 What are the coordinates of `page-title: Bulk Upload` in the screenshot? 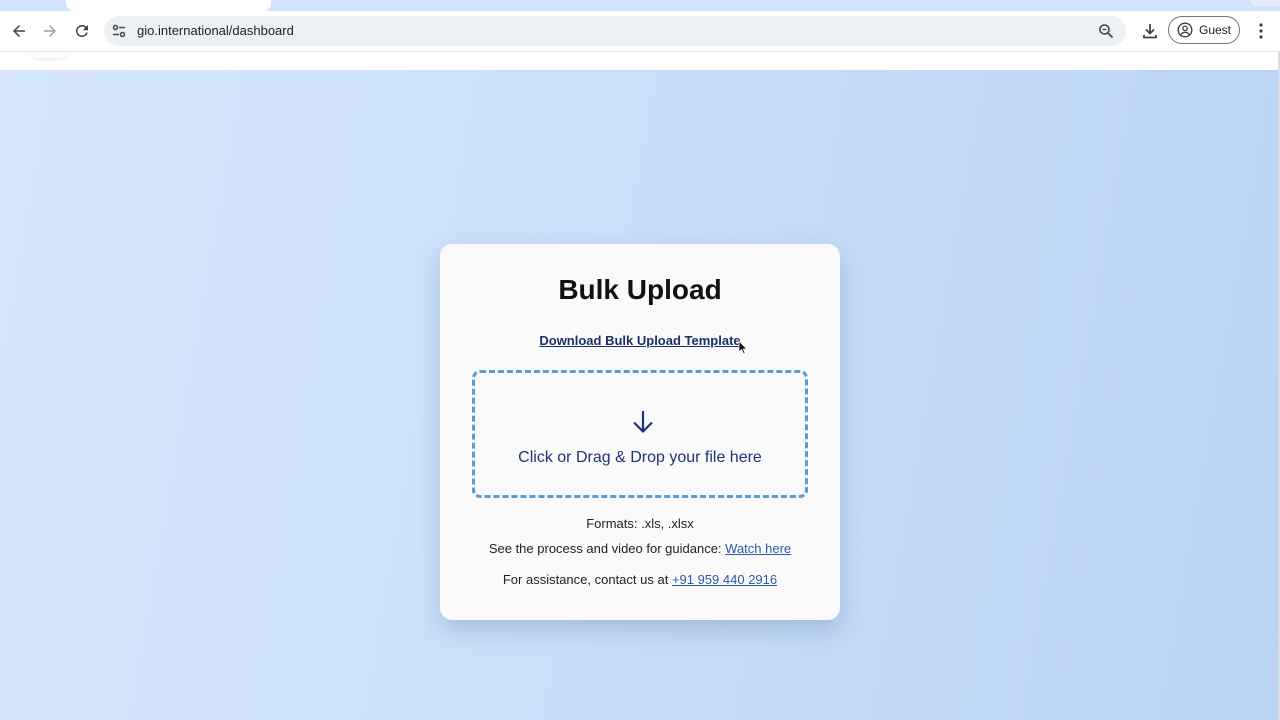 It's located at (640, 289).